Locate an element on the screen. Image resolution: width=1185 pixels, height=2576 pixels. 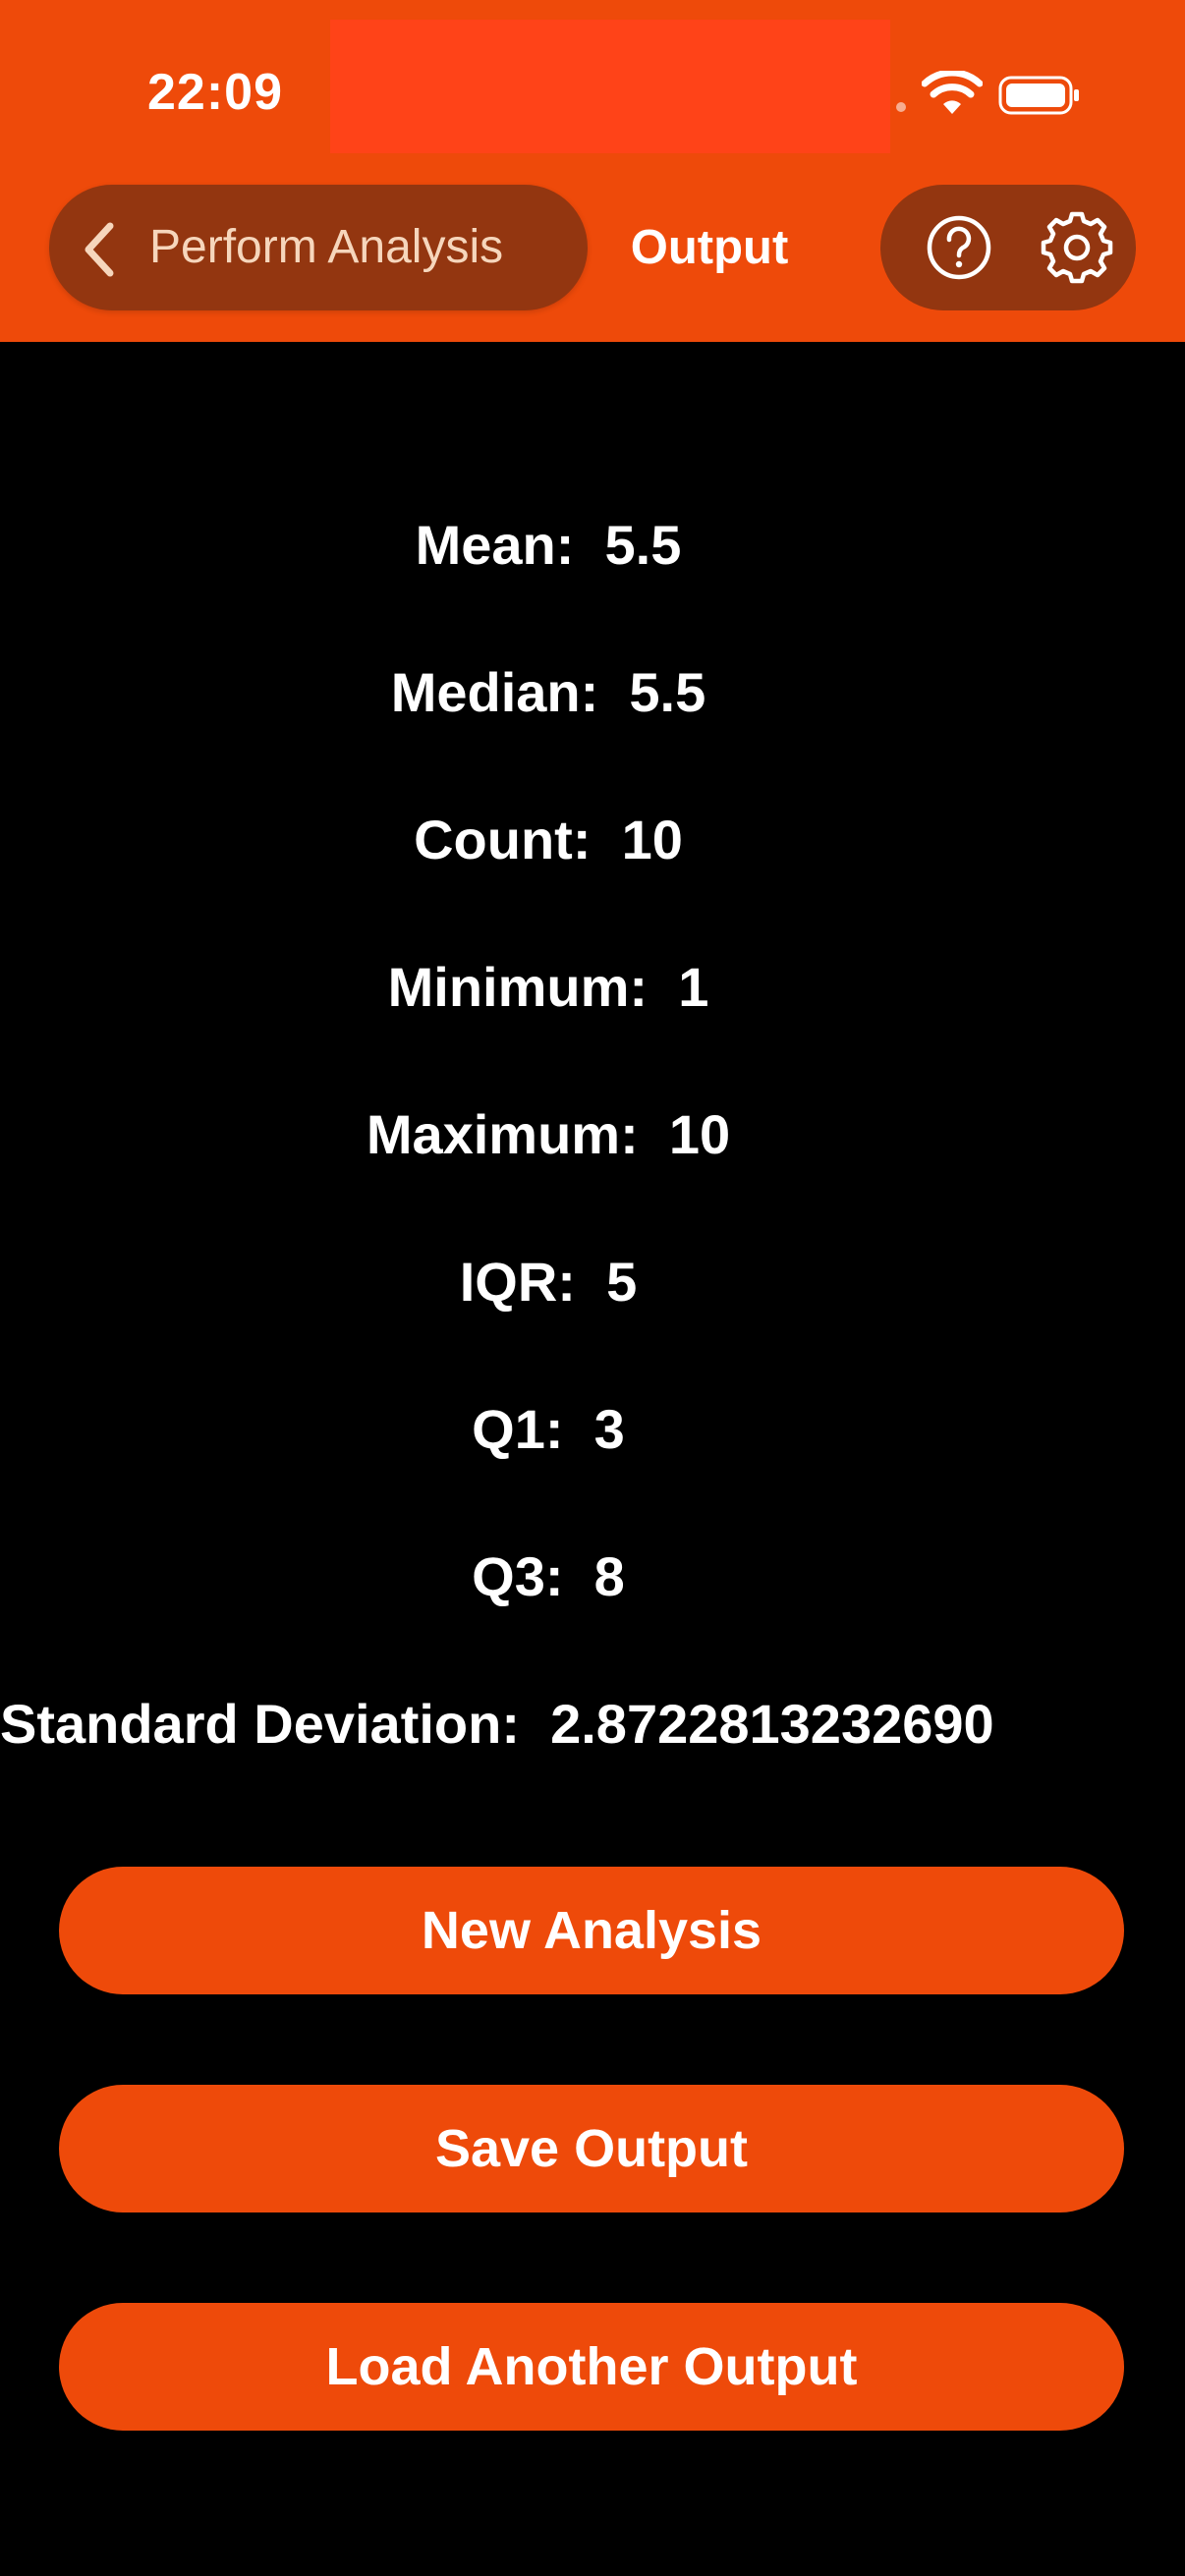
stat-q1: Q1: 3 is located at coordinates (548, 1429).